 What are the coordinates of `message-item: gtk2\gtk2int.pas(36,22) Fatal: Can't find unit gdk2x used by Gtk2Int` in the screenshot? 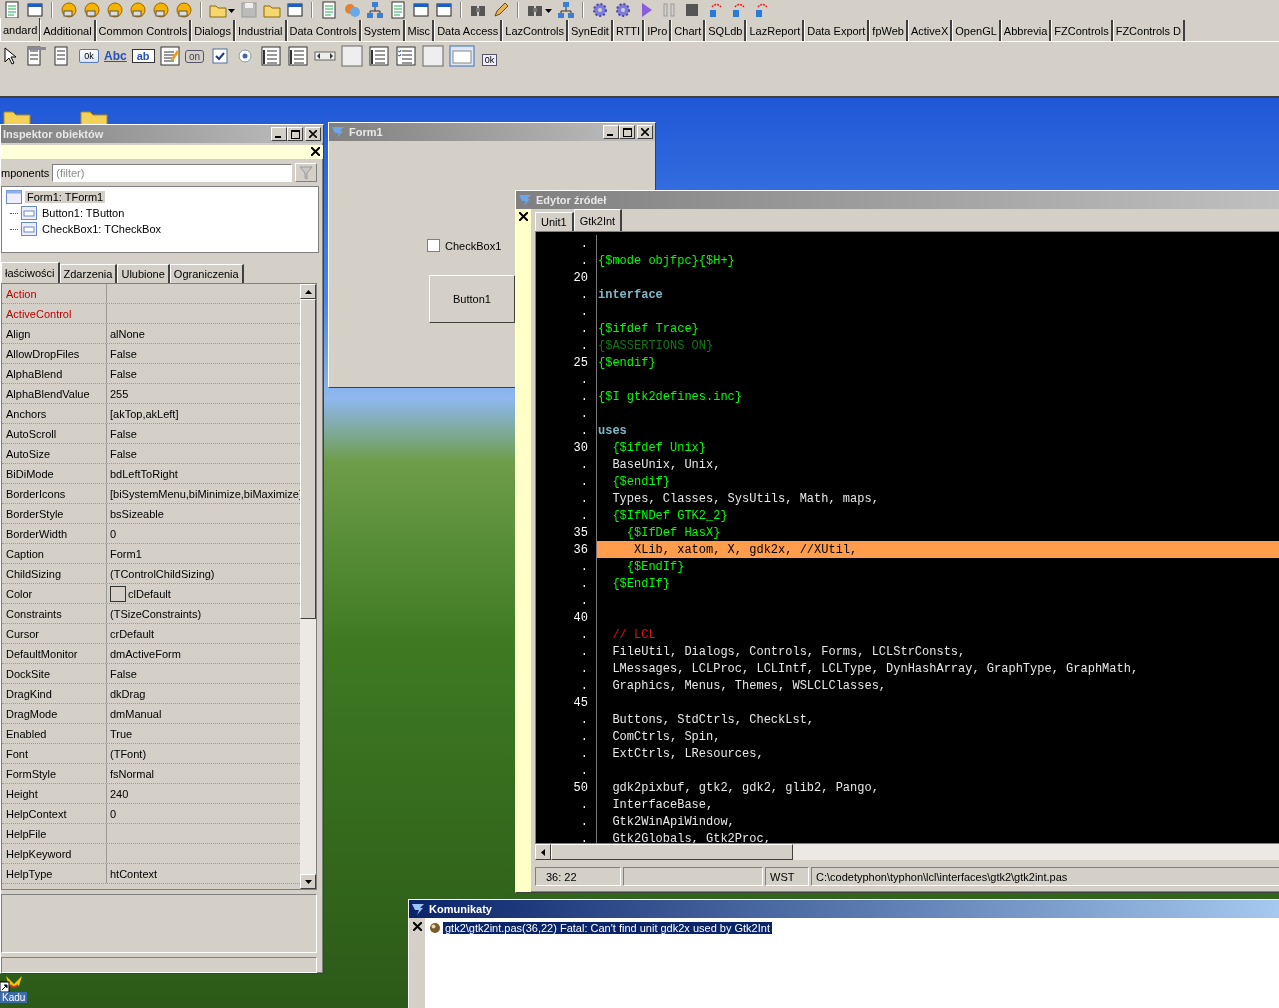 It's located at (607, 928).